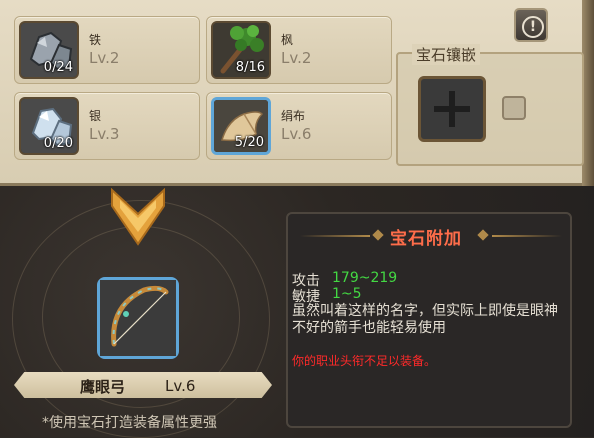  What do you see at coordinates (95, 40) in the screenshot?
I see `material-name: 铁` at bounding box center [95, 40].